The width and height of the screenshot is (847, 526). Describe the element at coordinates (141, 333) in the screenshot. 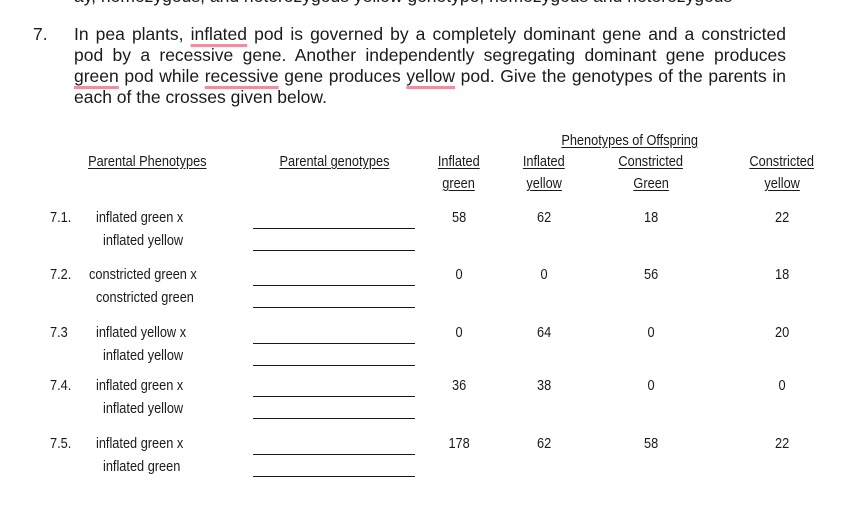

I see `parent-1-phenotype: inflated yellow x` at that location.